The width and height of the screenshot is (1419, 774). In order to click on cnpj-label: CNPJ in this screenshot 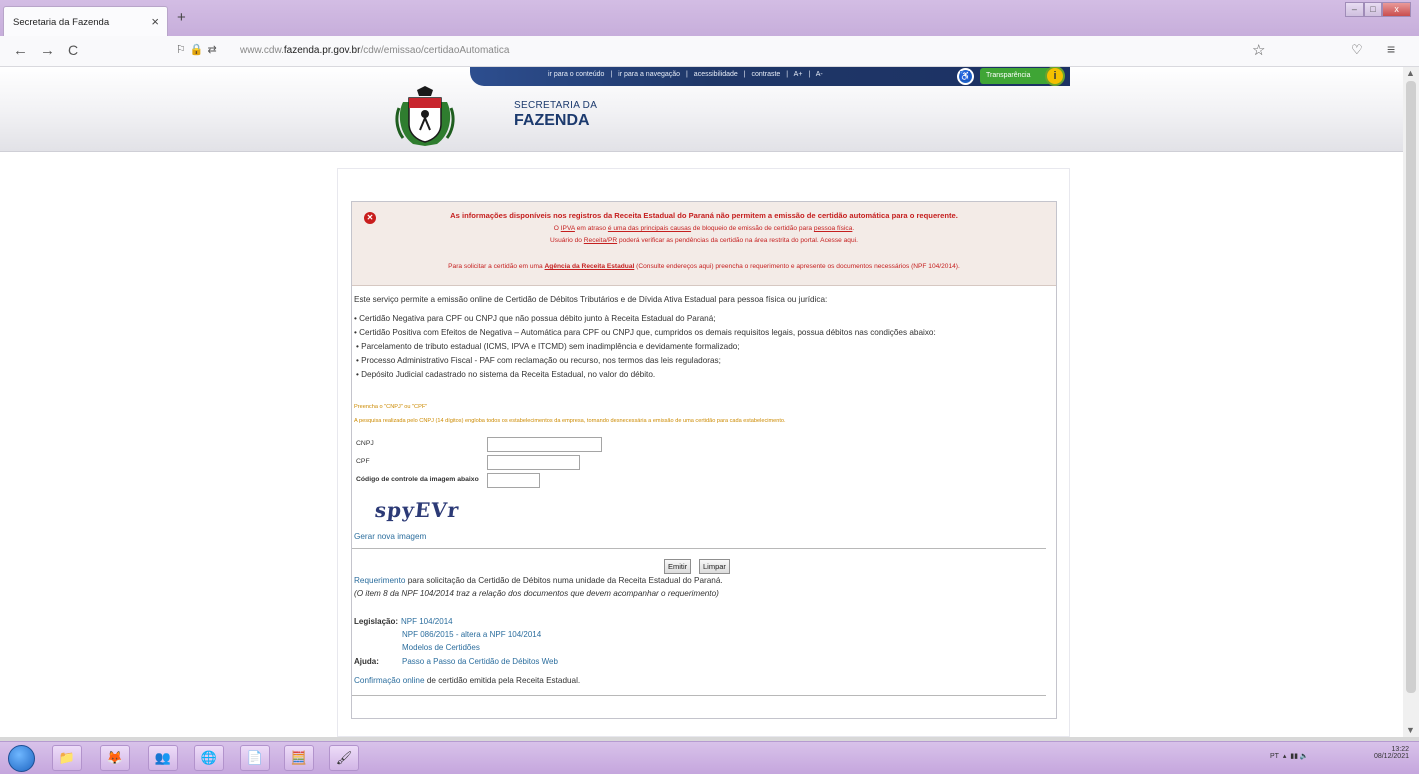, I will do `click(365, 443)`.